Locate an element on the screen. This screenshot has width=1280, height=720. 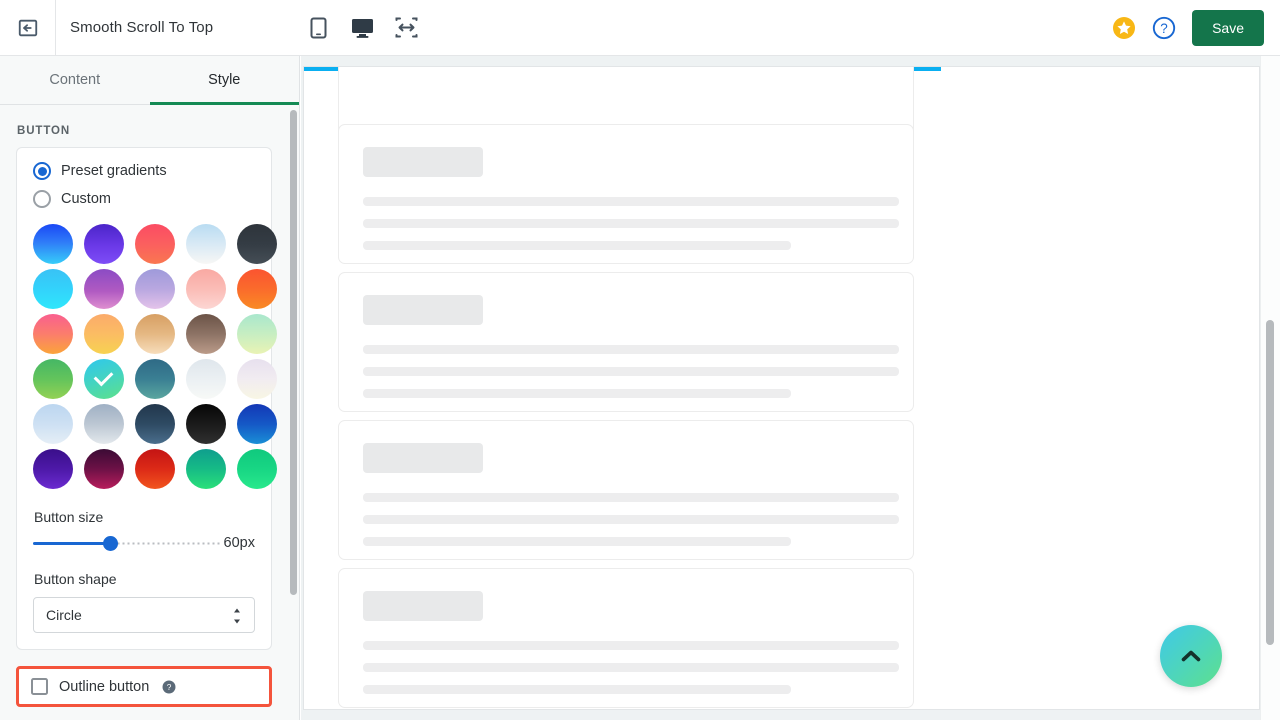
gradient-swatch-purple-magenta is located at coordinates (104, 289).